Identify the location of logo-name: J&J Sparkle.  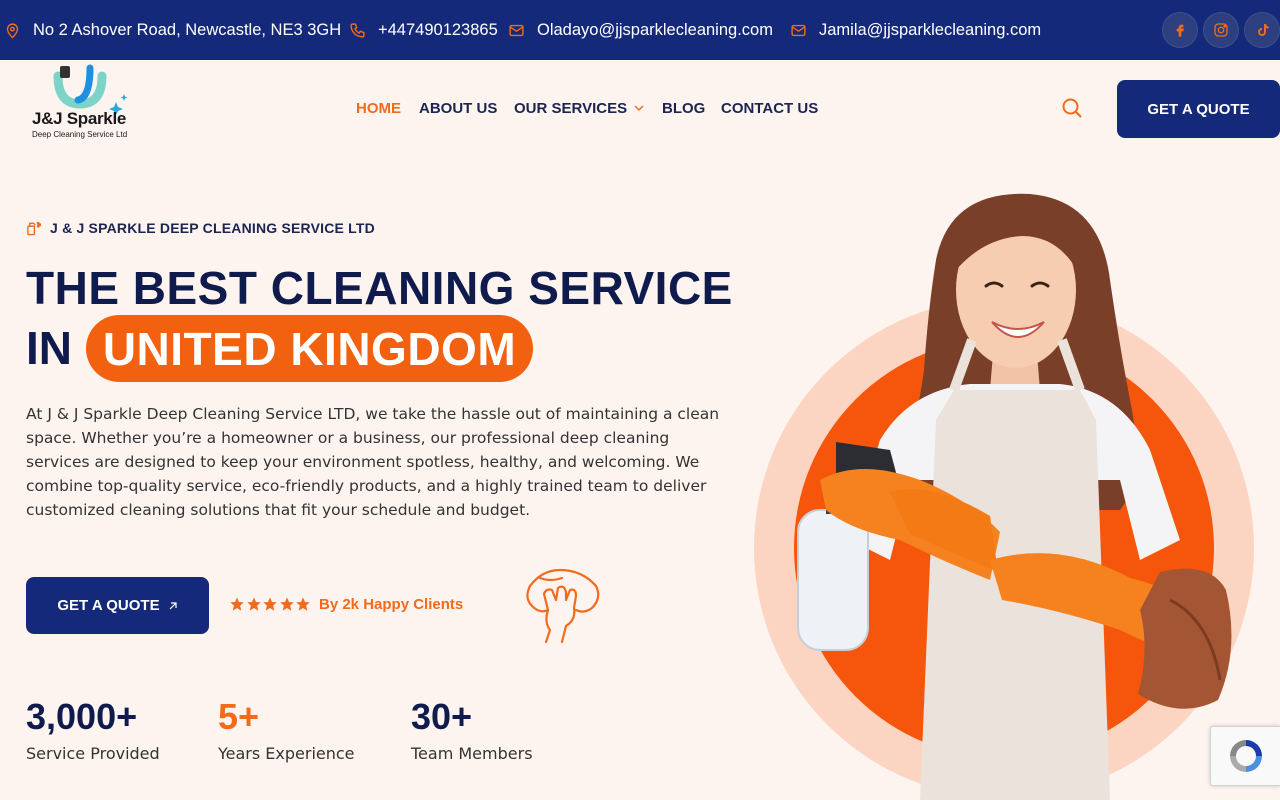
(79, 118).